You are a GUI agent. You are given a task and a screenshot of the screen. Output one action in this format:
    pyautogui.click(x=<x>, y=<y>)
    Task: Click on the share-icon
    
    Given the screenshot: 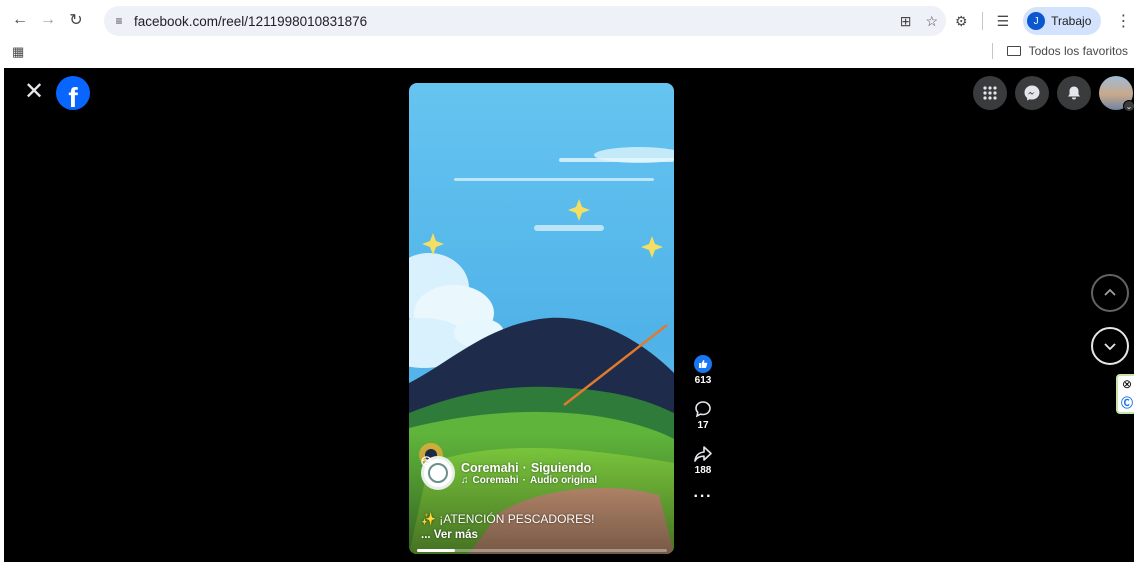 What is the action you would take?
    pyautogui.click(x=703, y=454)
    